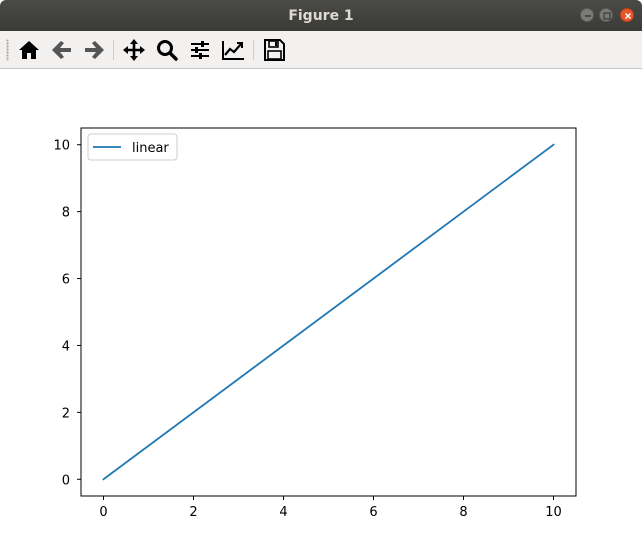 This screenshot has height=542, width=642. What do you see at coordinates (150, 148) in the screenshot?
I see `legend-label: linear` at bounding box center [150, 148].